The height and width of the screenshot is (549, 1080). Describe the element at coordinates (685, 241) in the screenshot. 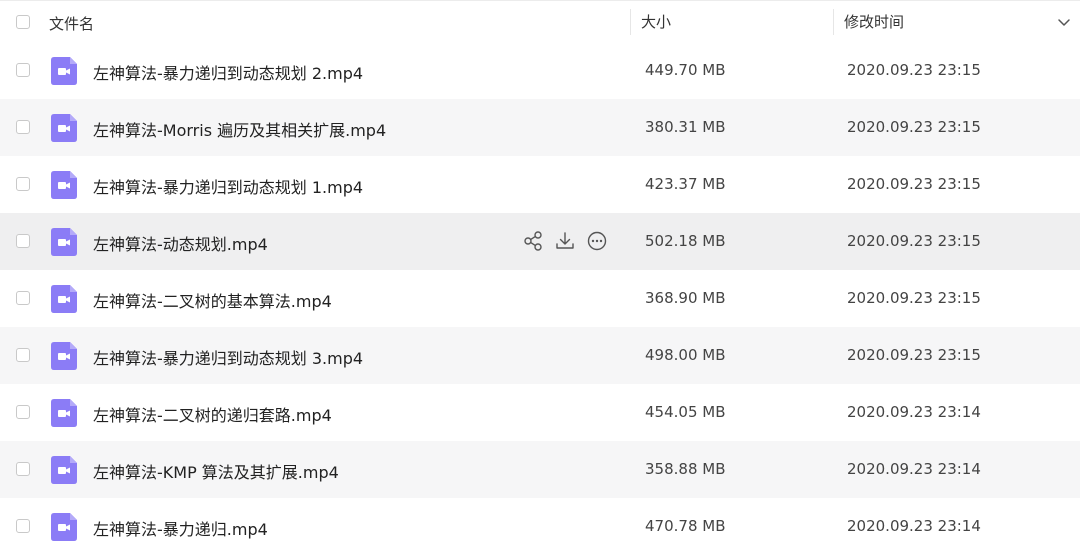

I see `file-size: 502.18 MB` at that location.